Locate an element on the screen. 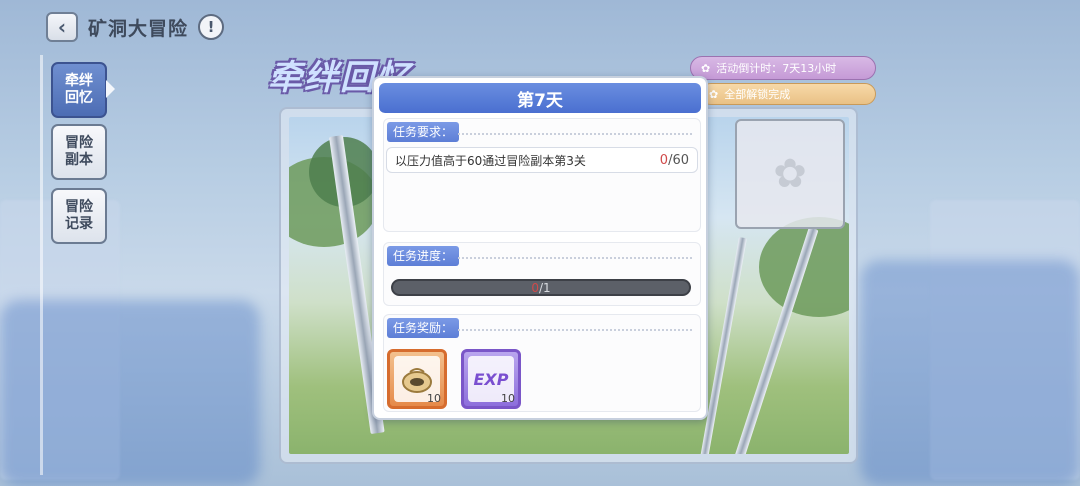 Image resolution: width=1080 pixels, height=486 pixels. chevron-left-icon: ‹ is located at coordinates (62, 27).